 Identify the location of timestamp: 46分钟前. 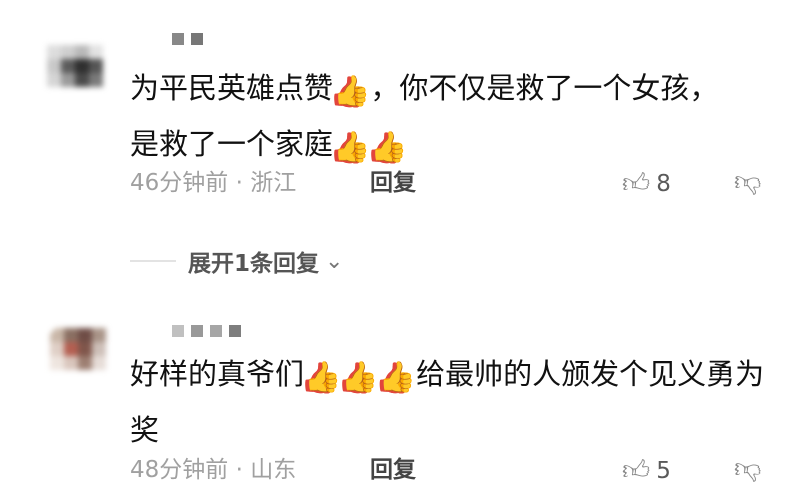
(179, 183).